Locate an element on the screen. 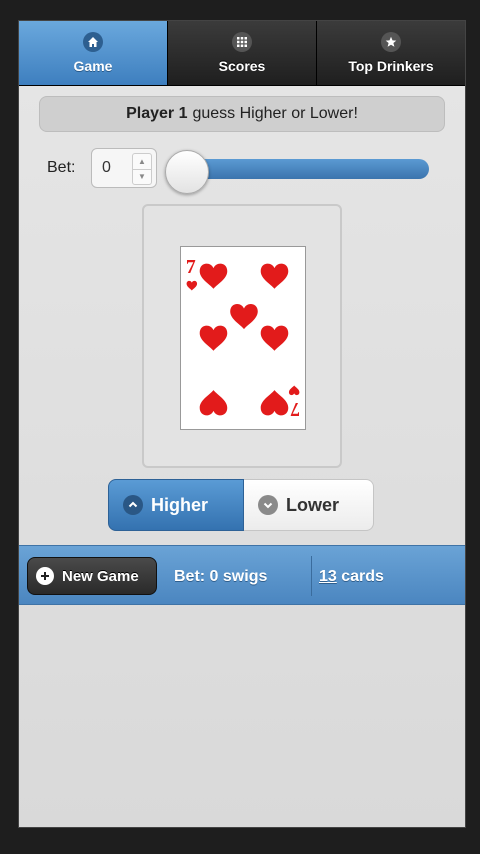 Image resolution: width=480 pixels, height=854 pixels. stepper-up-icon: ▲ is located at coordinates (142, 162).